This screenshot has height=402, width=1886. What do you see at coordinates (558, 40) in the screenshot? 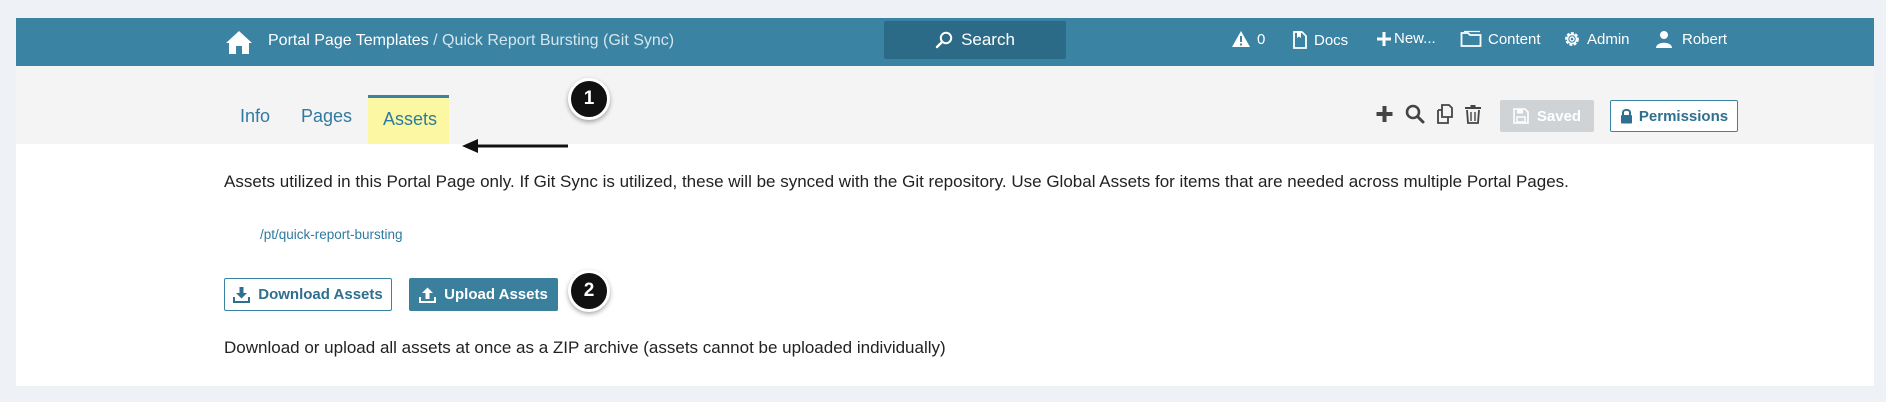
I see `breadcrumb-current: Quick Report Bursting (Git Sync)` at bounding box center [558, 40].